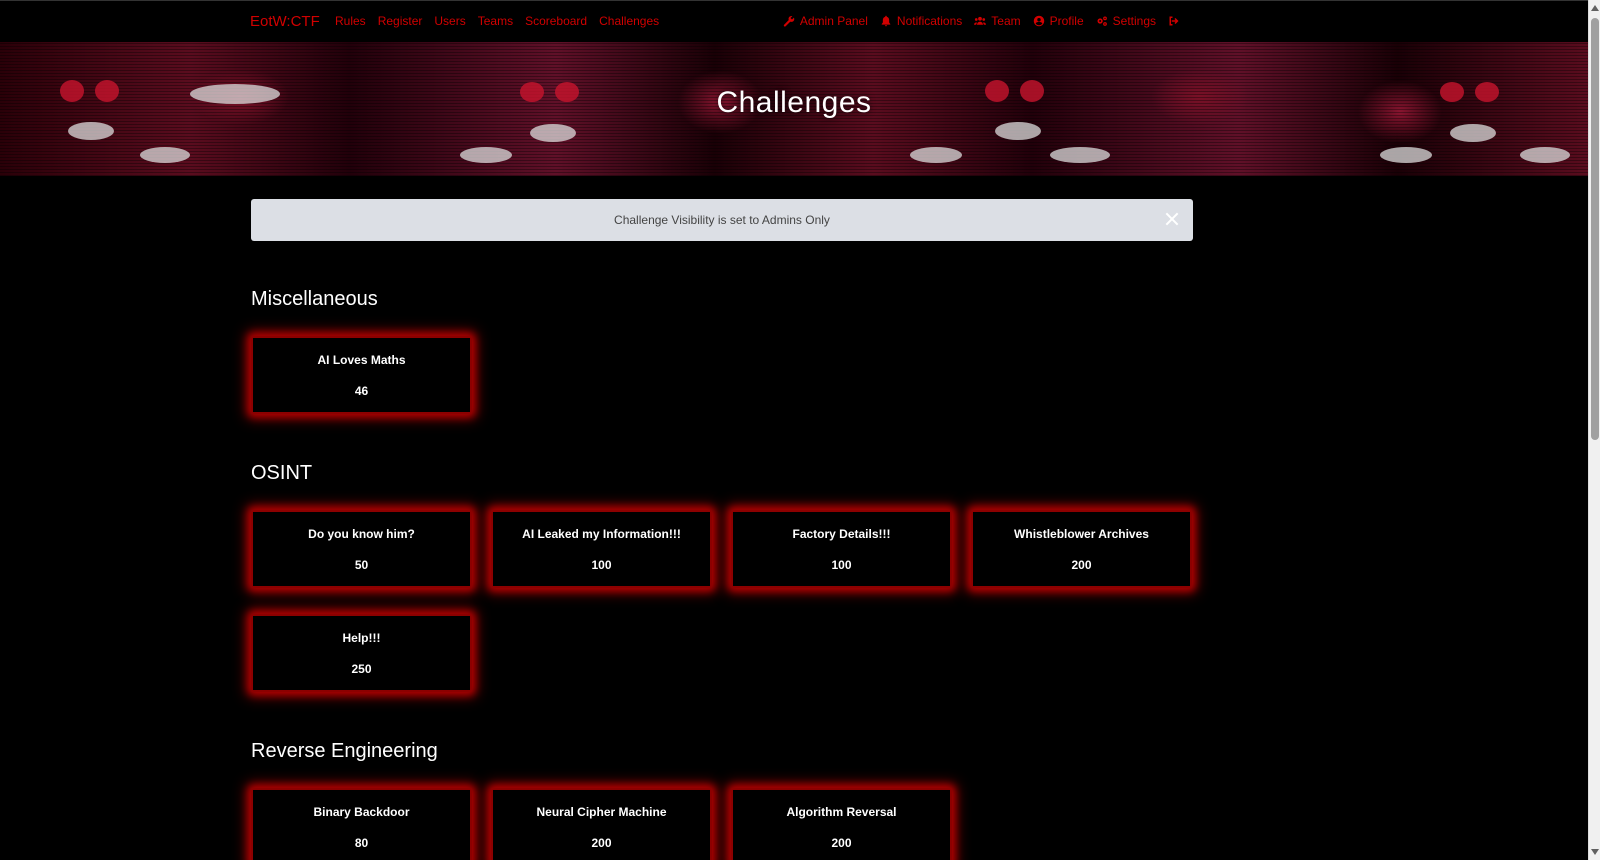 The image size is (1600, 860). I want to click on logout-icon, so click(1174, 21).